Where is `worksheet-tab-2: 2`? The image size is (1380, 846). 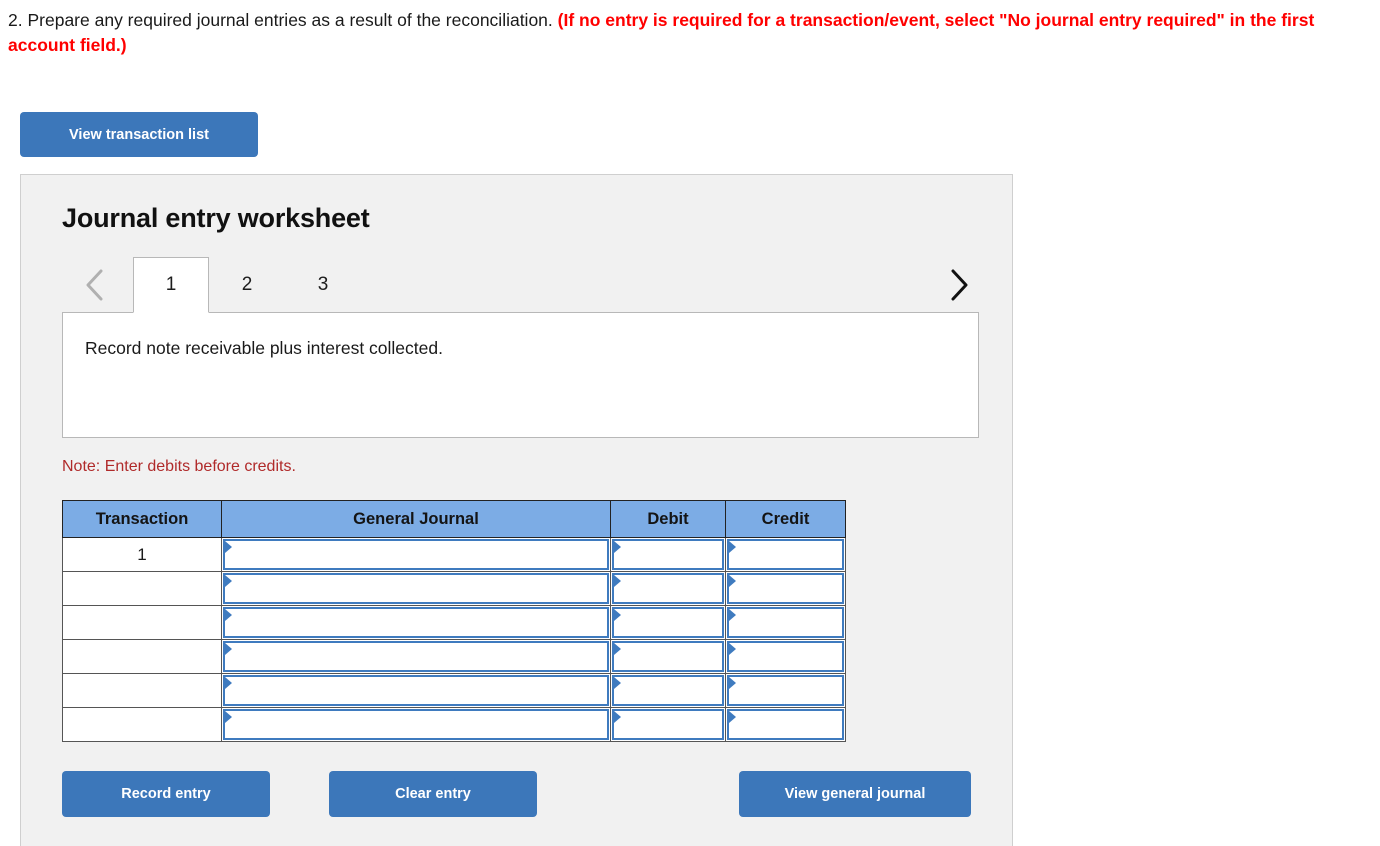 worksheet-tab-2: 2 is located at coordinates (247, 285).